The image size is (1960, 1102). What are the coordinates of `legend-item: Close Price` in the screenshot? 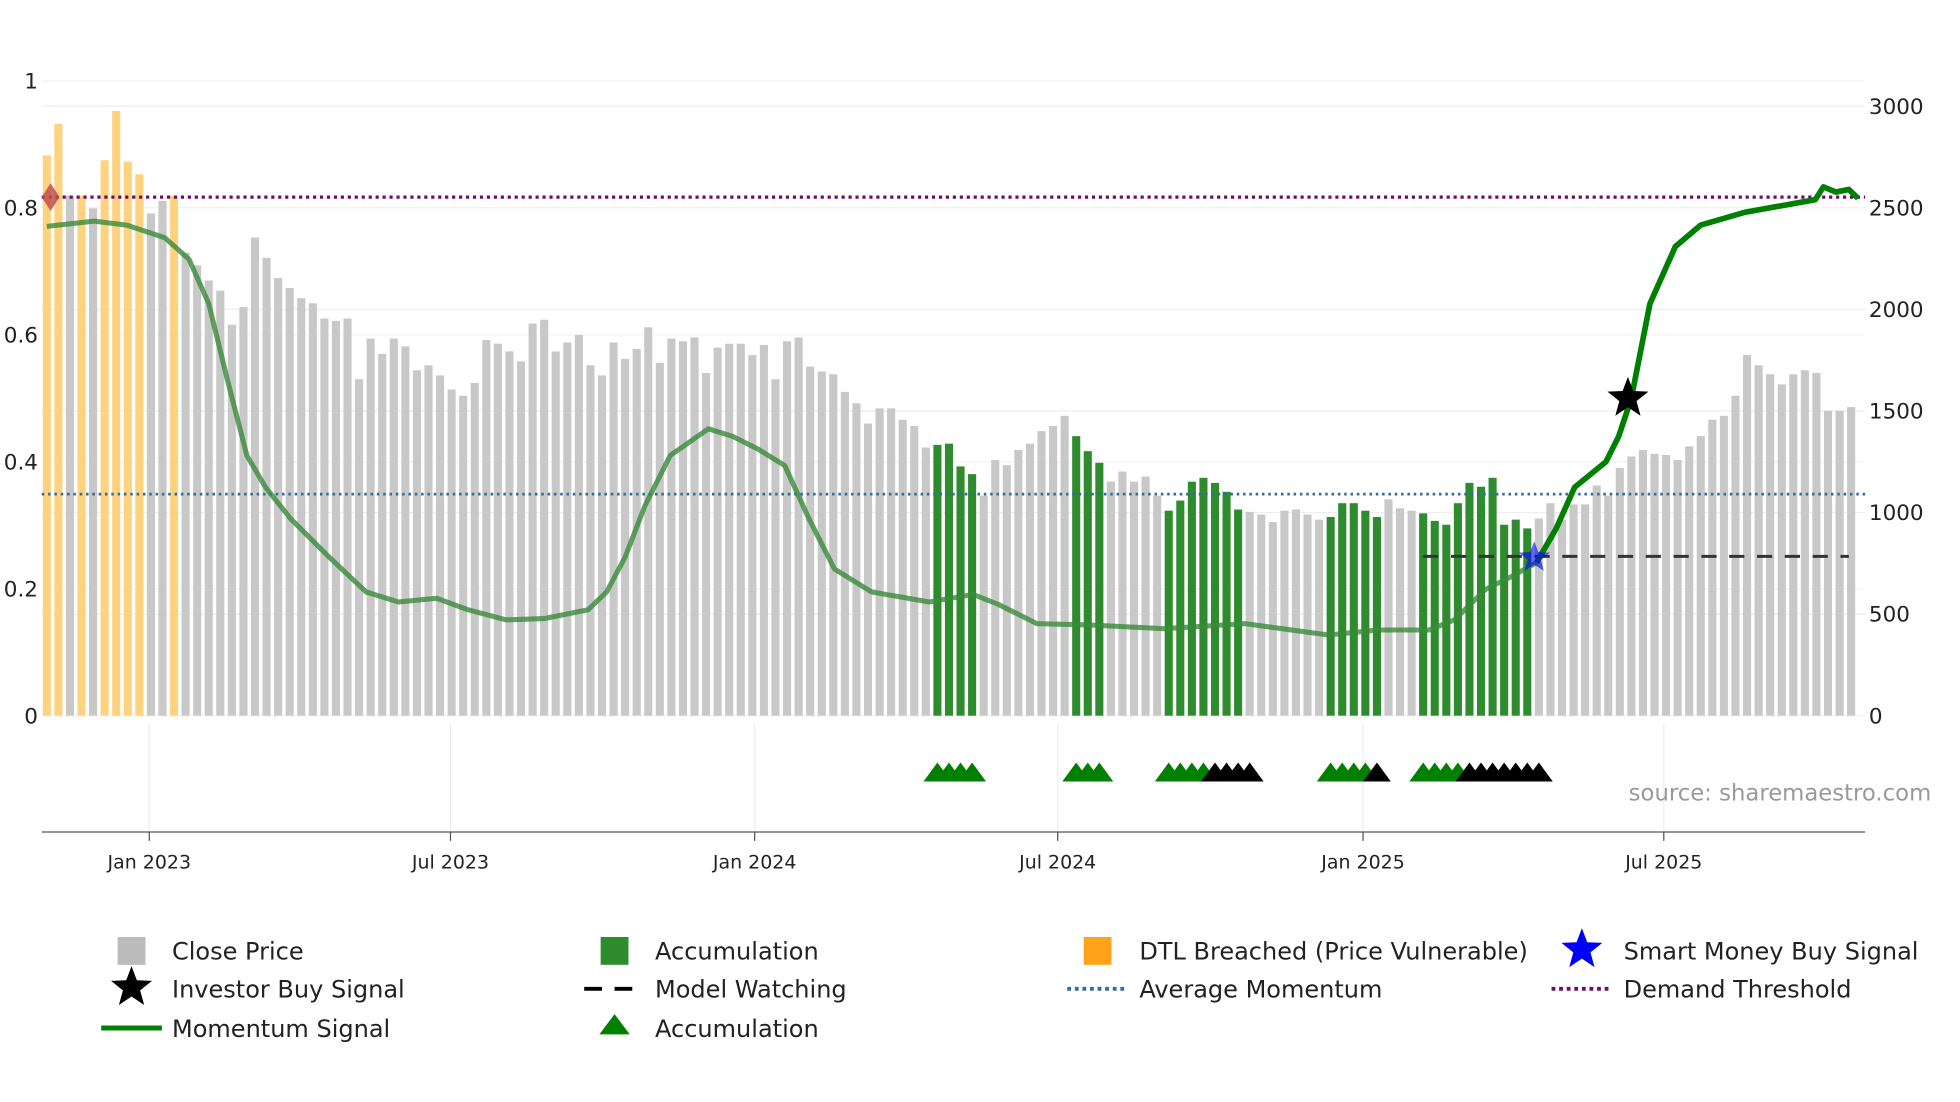 It's located at (210, 951).